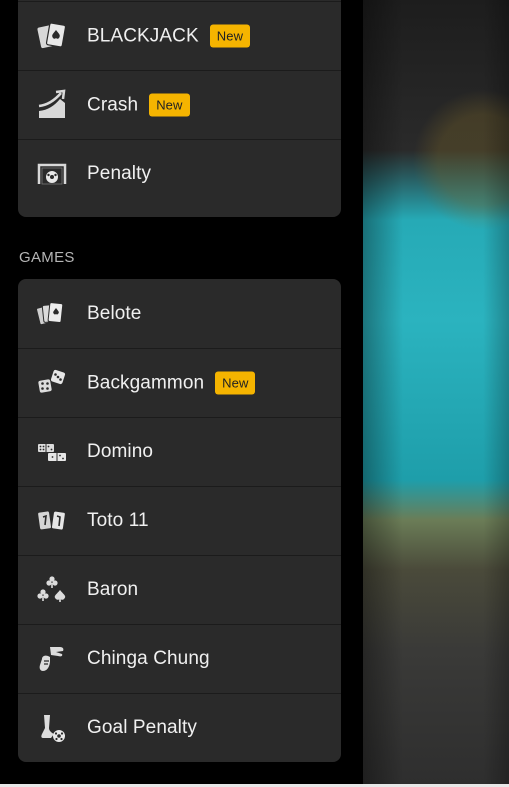 The image size is (509, 787). I want to click on menu-item-backgammon: Backgammon New, so click(179, 382).